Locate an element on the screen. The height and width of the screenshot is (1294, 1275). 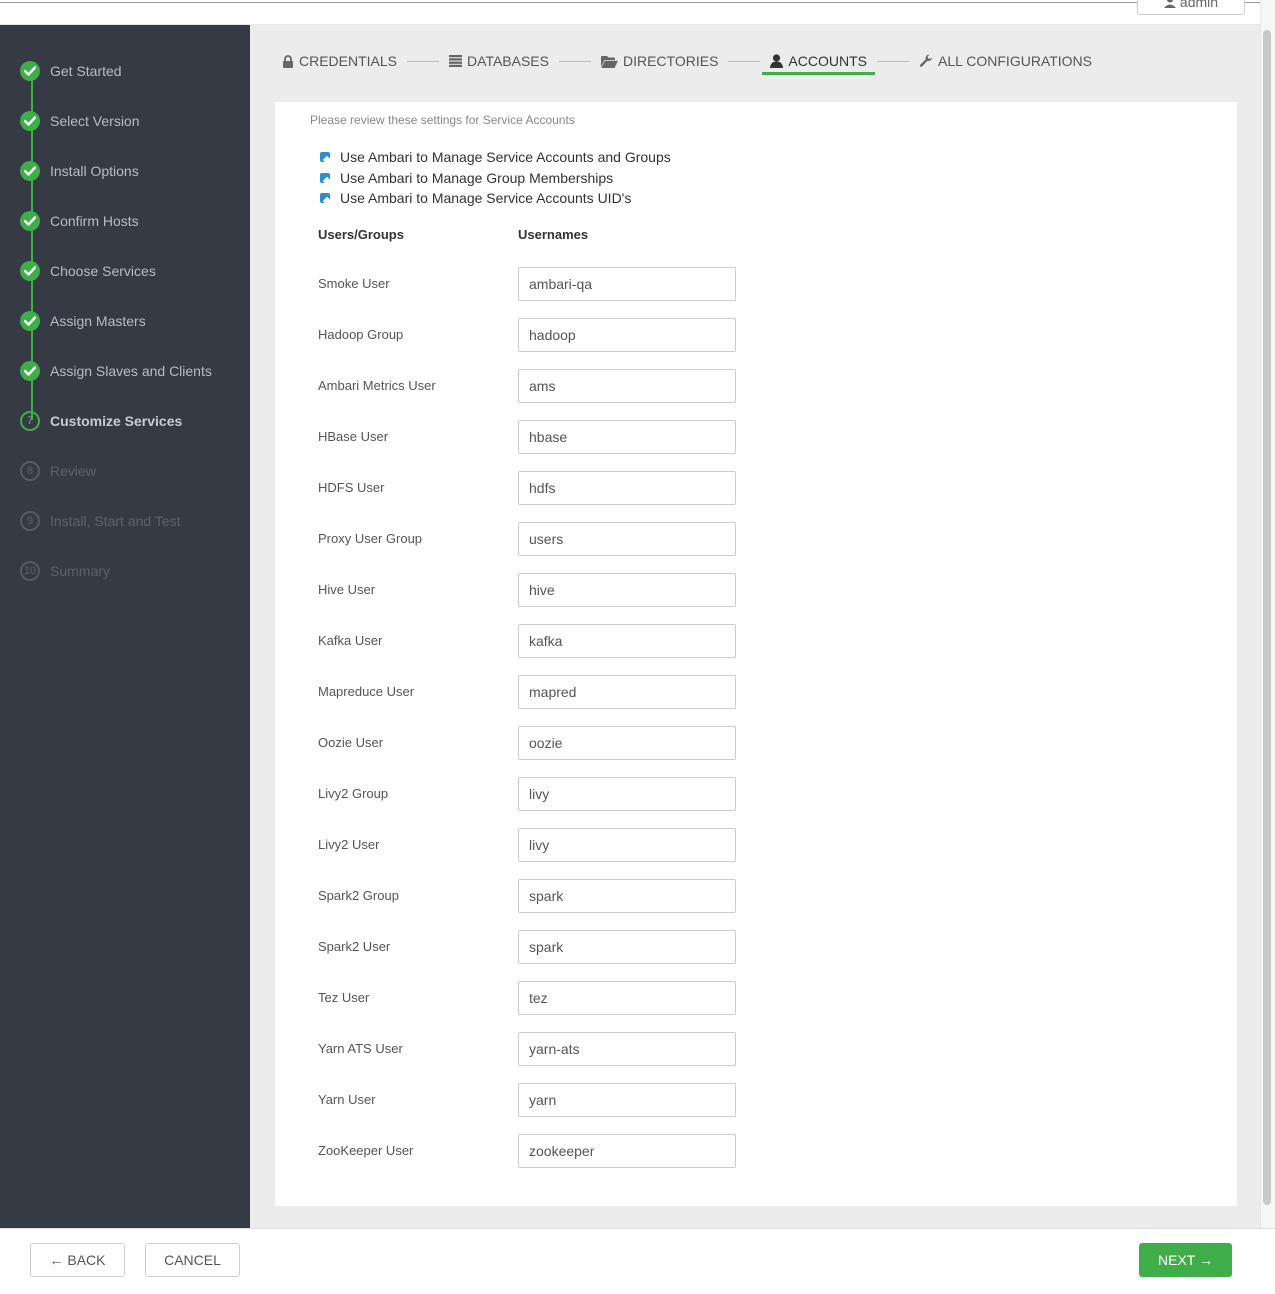
scrollbar-thumb is located at coordinates (1267, 617).